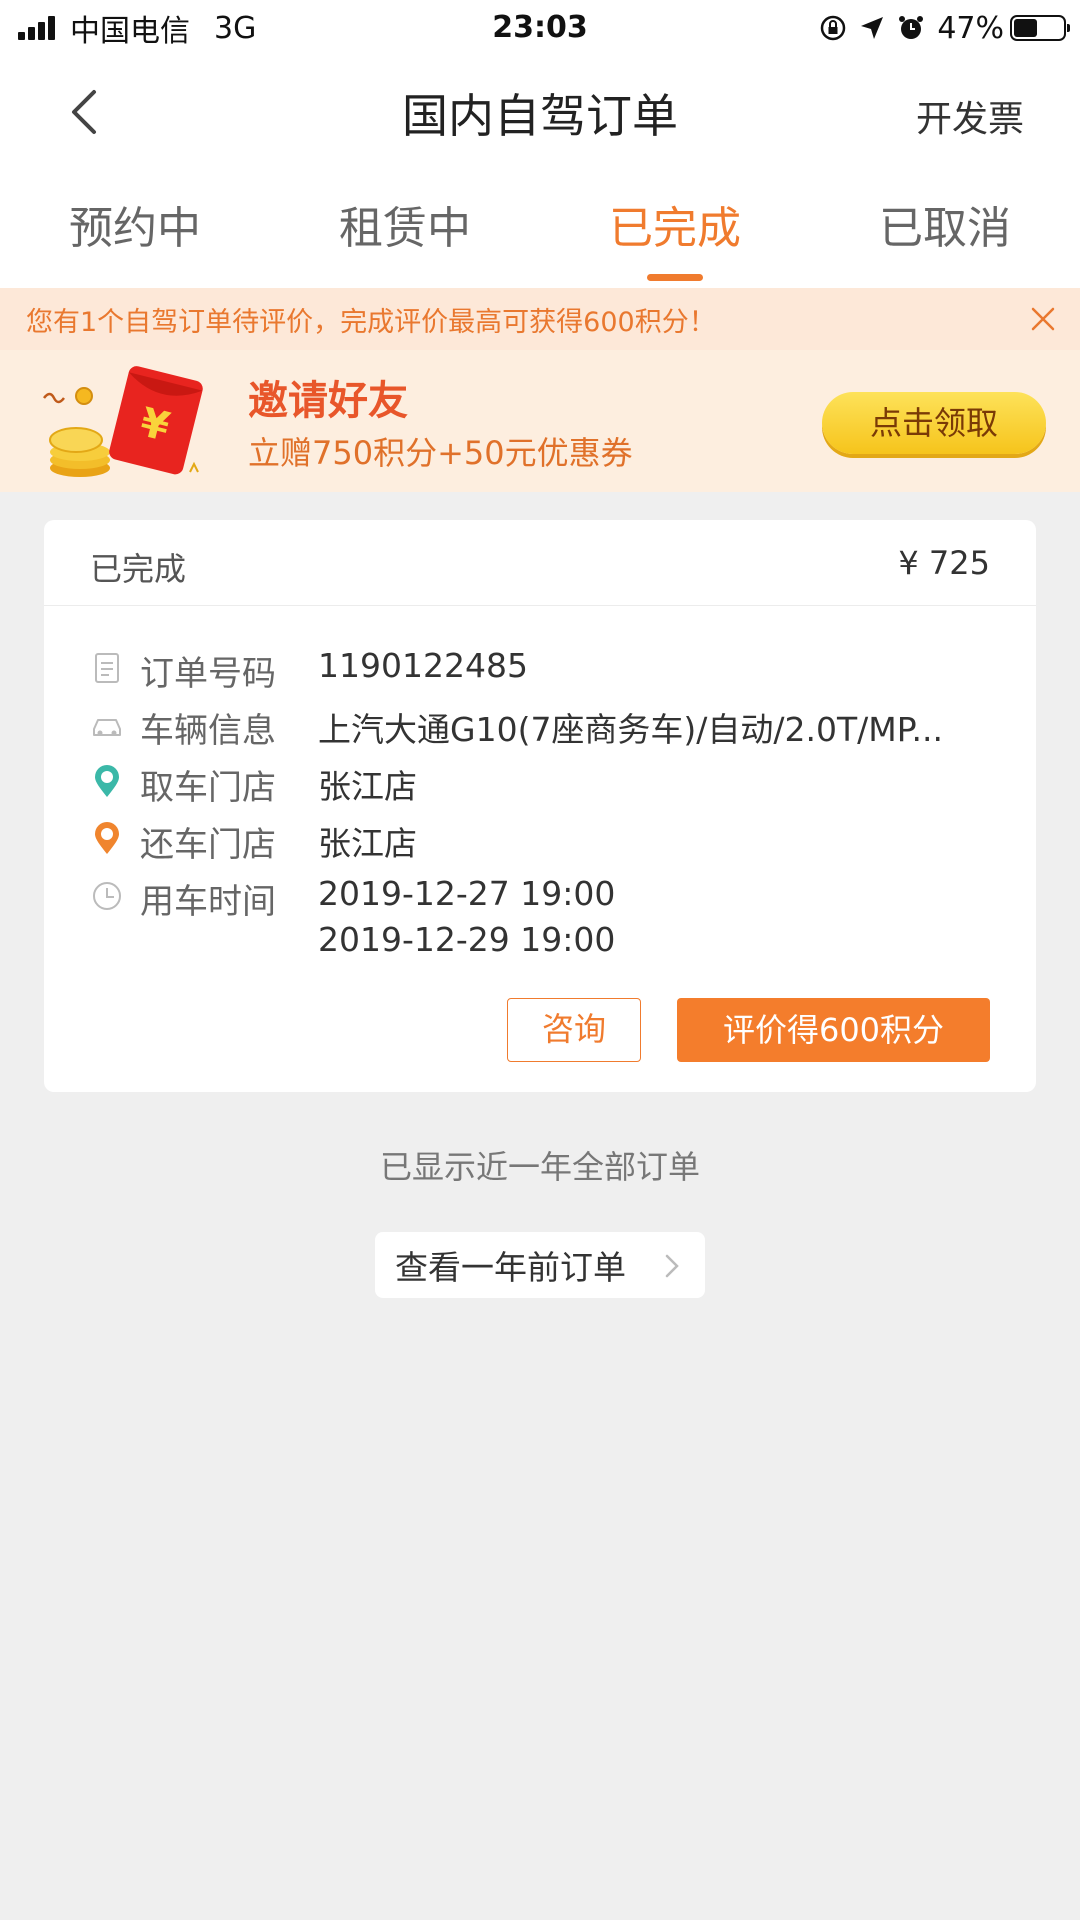  What do you see at coordinates (540, 563) in the screenshot?
I see `order-card-header: 已完成 ¥ 725` at bounding box center [540, 563].